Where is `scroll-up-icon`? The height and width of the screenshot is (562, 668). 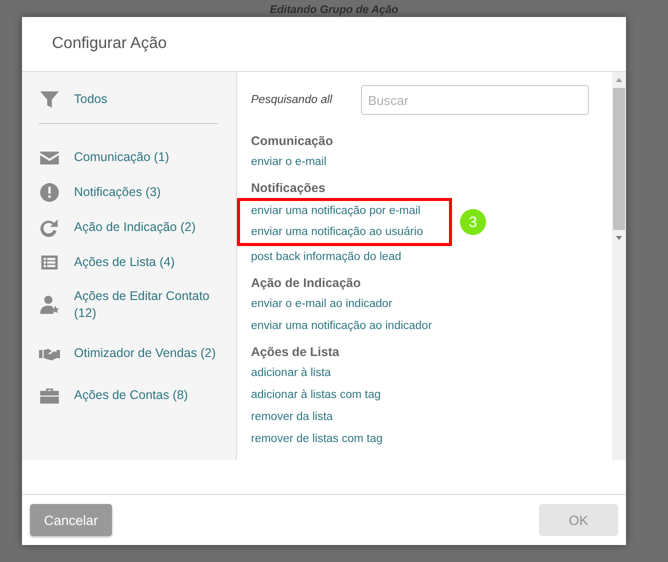 scroll-up-icon is located at coordinates (619, 80).